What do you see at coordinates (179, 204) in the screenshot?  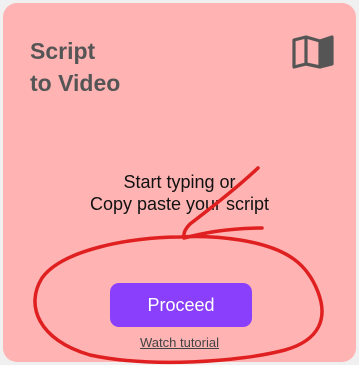 I see `prompt-line-2: Copy paste your script` at bounding box center [179, 204].